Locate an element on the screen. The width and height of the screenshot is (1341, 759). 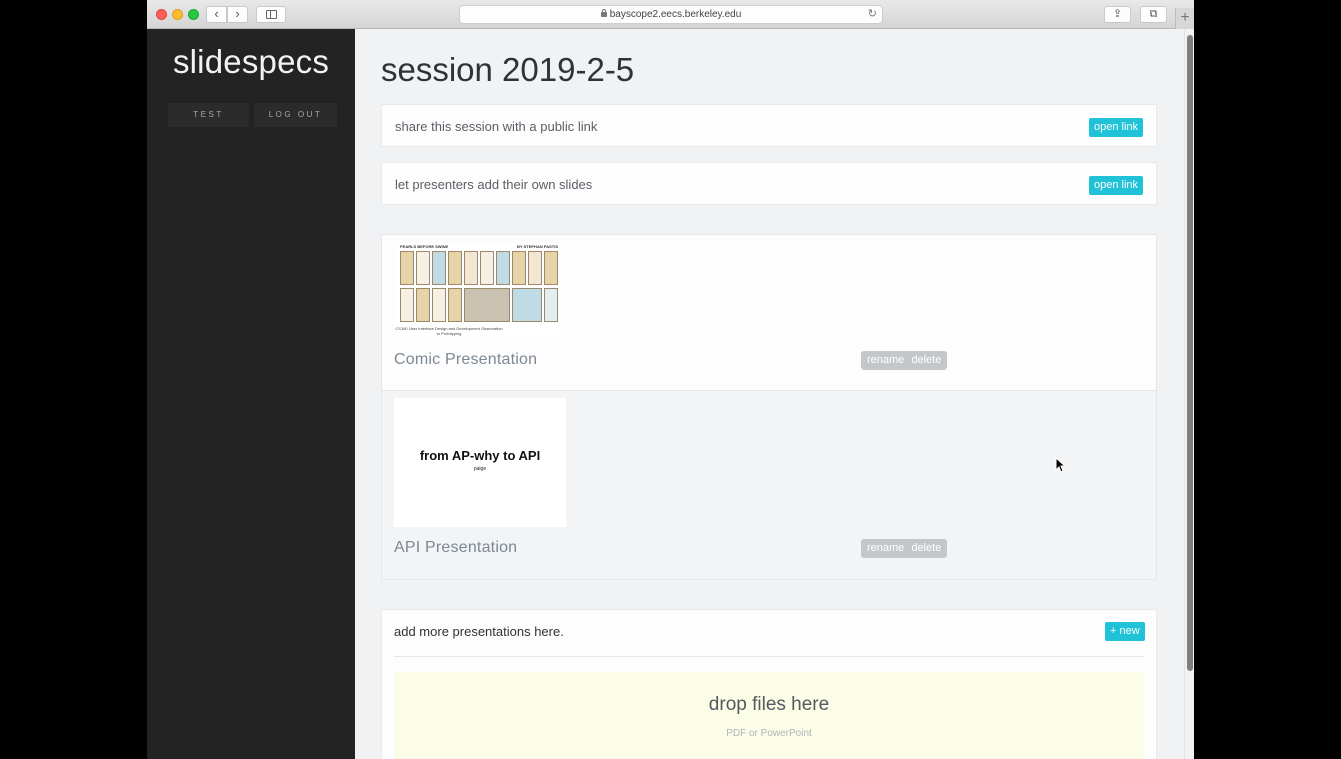
api-thumbnail-subtitle: paige is located at coordinates (480, 469).